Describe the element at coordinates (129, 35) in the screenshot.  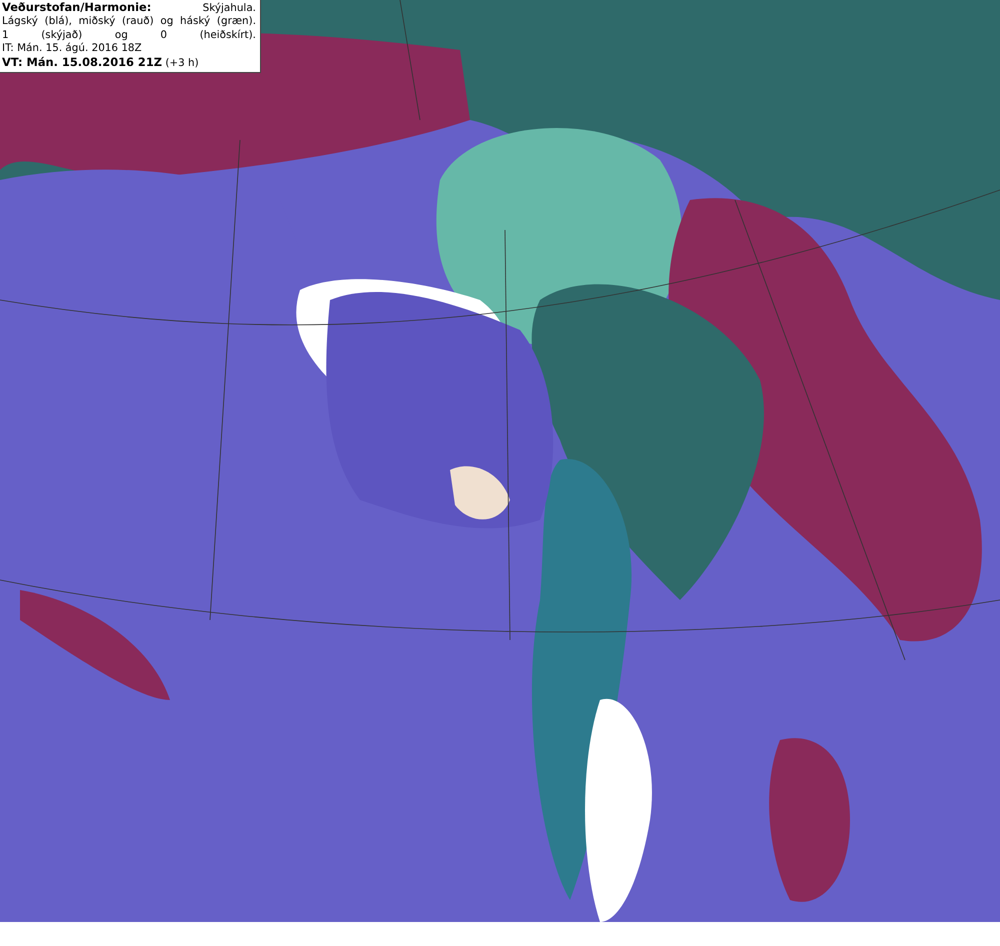
I see `legend-text: 1 (skýjað) og 0 (heiðskírt).` at that location.